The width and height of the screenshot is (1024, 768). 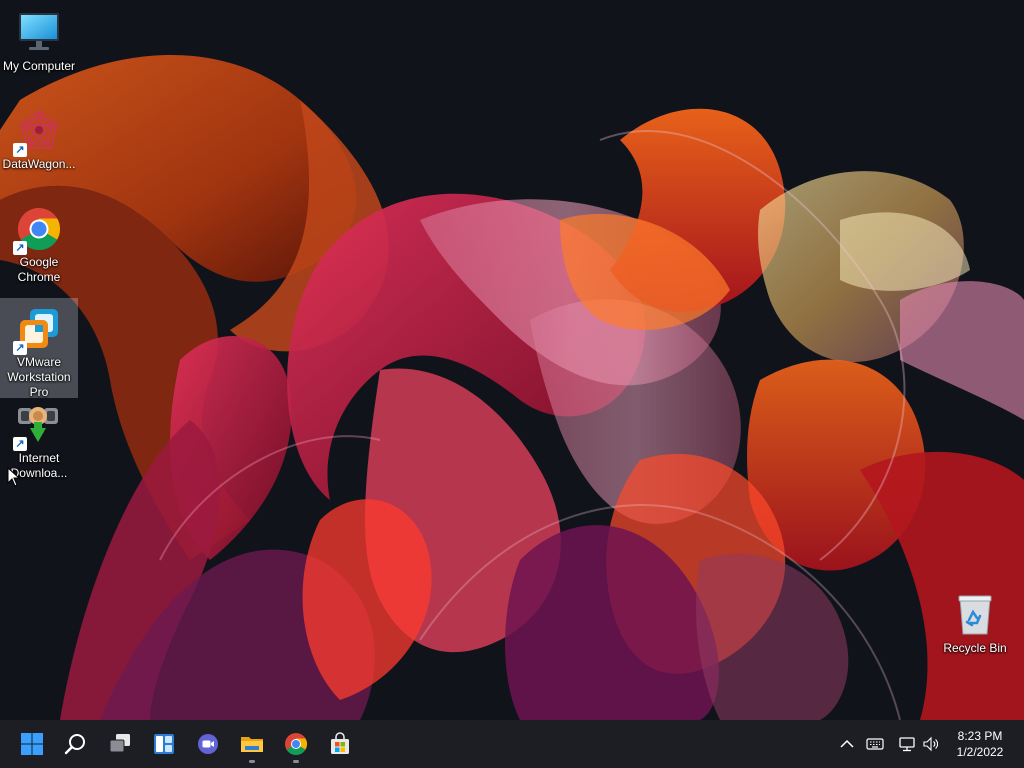 I want to click on widgets-button, so click(x=164, y=744).